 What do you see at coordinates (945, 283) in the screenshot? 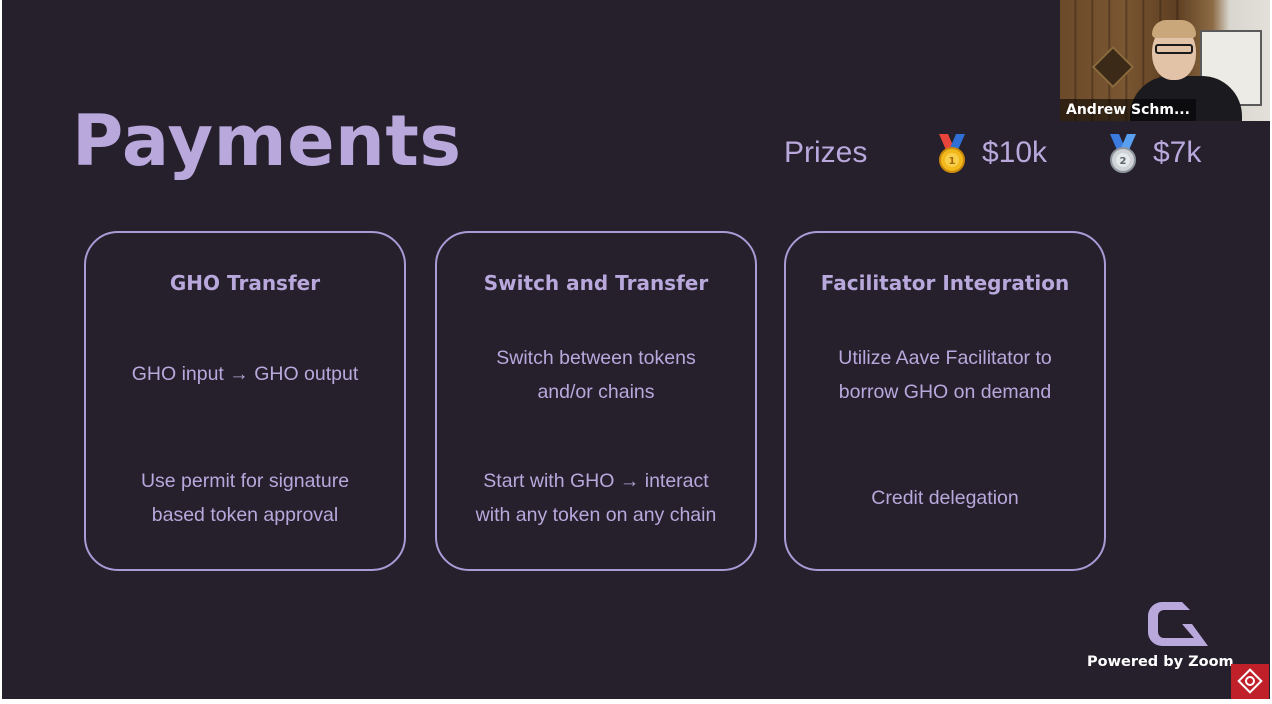
I see `card-title: Facilitator Integration` at bounding box center [945, 283].